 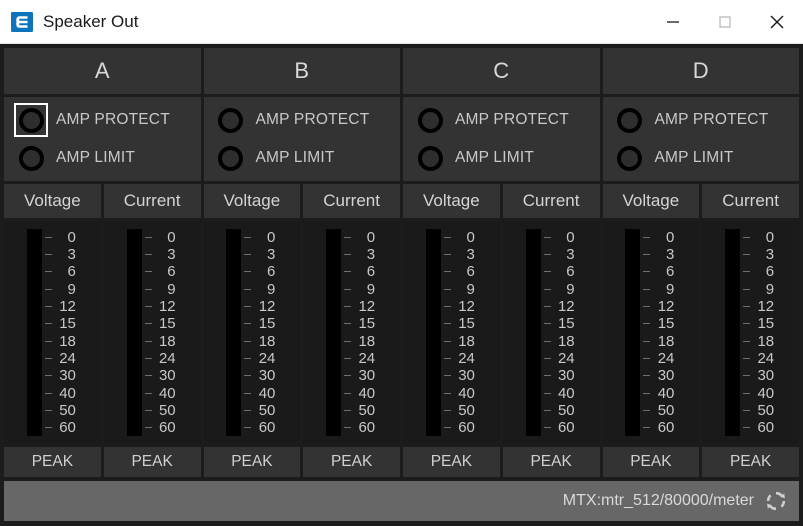 I want to click on scale-value: 40, so click(x=466, y=393).